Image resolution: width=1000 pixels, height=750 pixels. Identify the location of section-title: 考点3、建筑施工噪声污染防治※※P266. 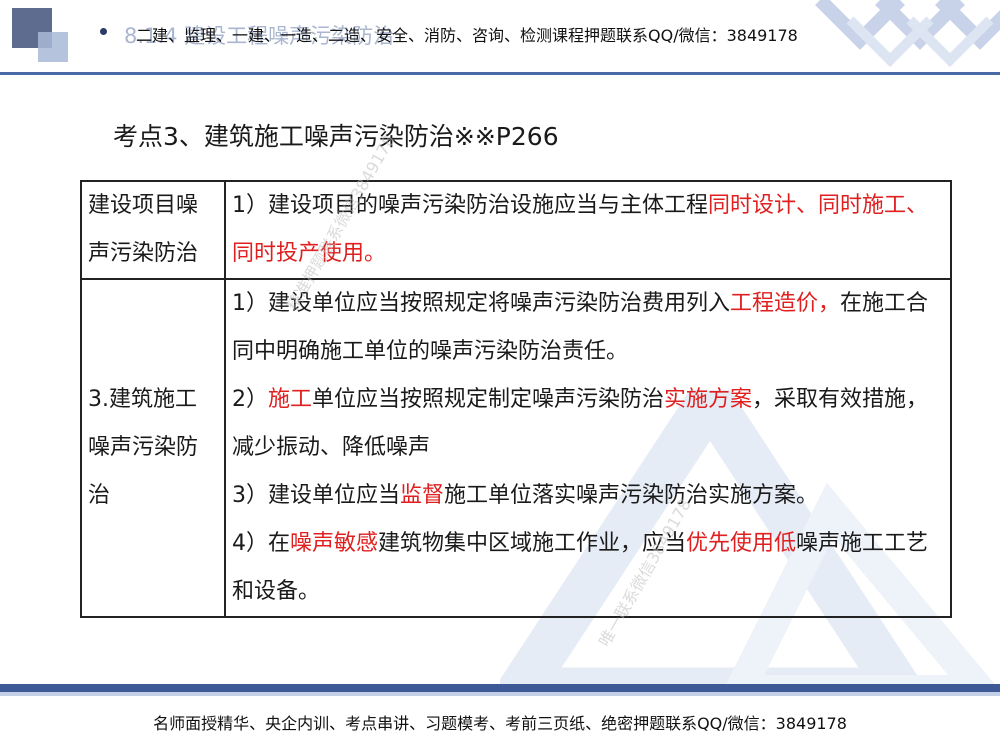
(336, 136).